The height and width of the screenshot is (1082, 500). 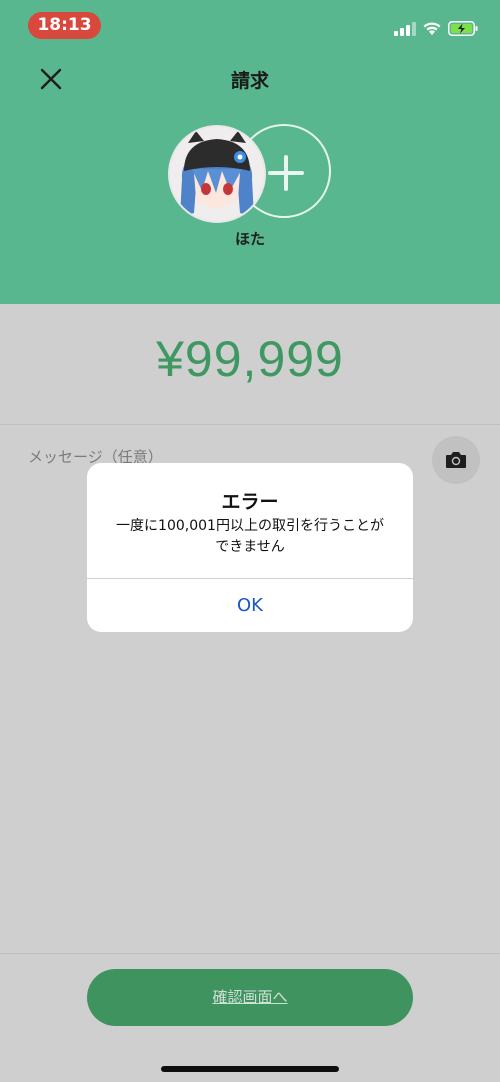 I want to click on status-time: 18:13, so click(x=64, y=25).